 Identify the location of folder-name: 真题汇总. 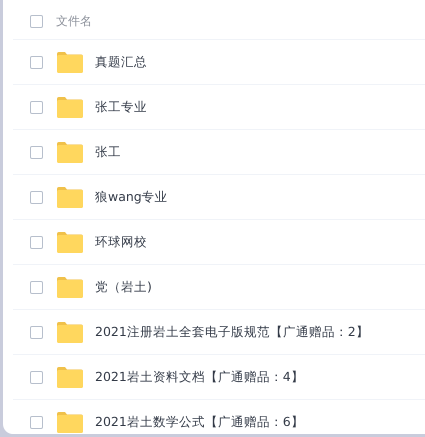
(121, 62).